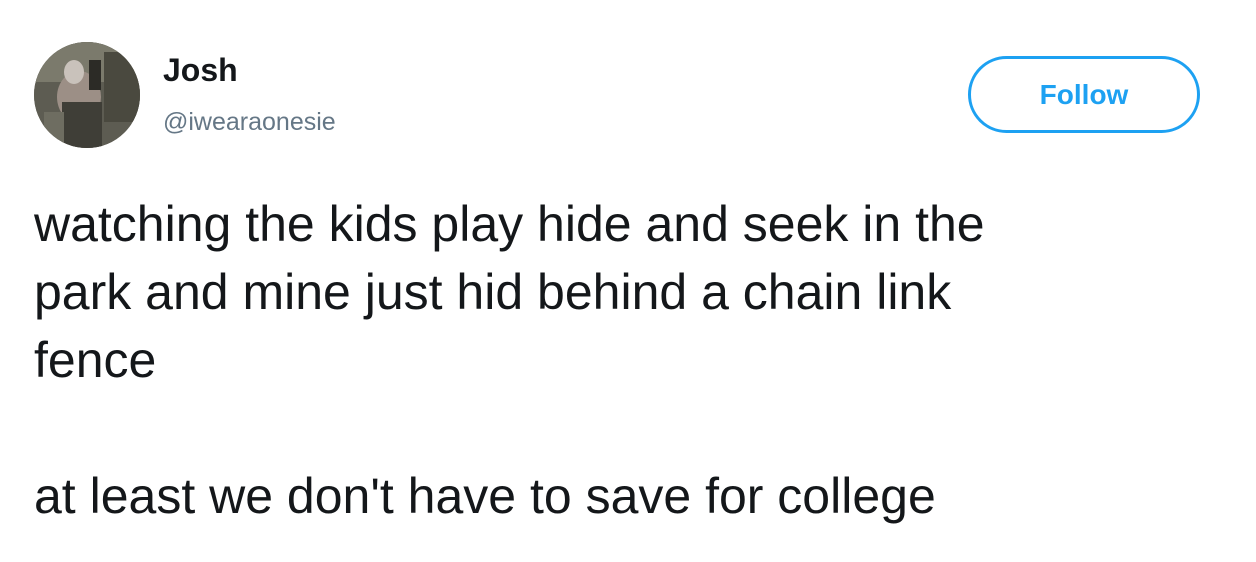 This screenshot has width=1256, height=562. Describe the element at coordinates (249, 122) in the screenshot. I see `author-handle: @iwearaonesie` at that location.